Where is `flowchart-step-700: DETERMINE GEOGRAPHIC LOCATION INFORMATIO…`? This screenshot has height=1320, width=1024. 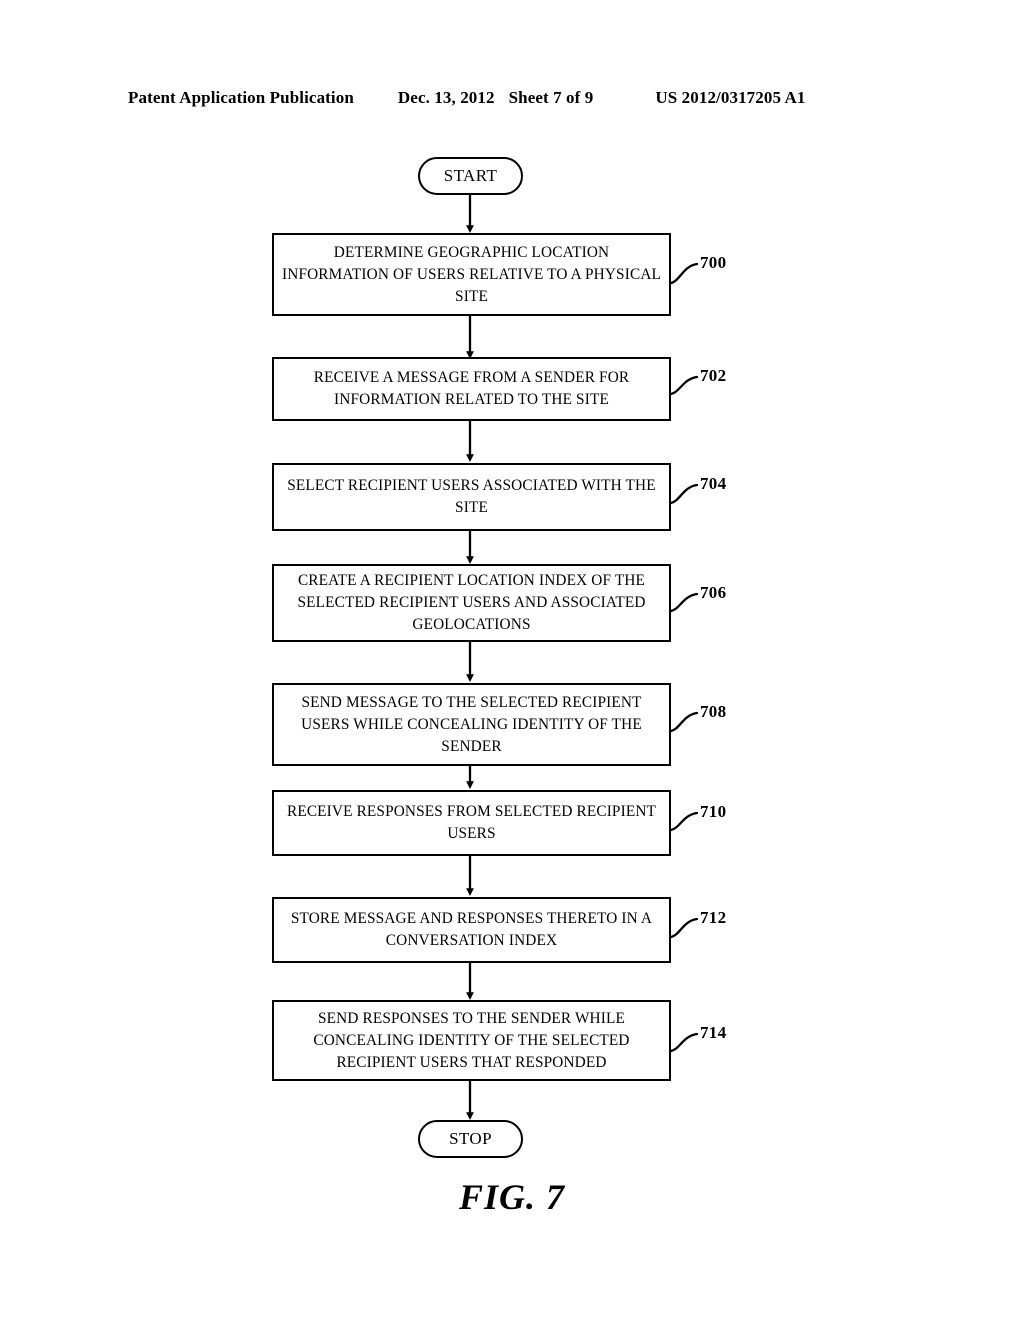
flowchart-step-700: DETERMINE GEOGRAPHIC LOCATION INFORMATIO… is located at coordinates (471, 274).